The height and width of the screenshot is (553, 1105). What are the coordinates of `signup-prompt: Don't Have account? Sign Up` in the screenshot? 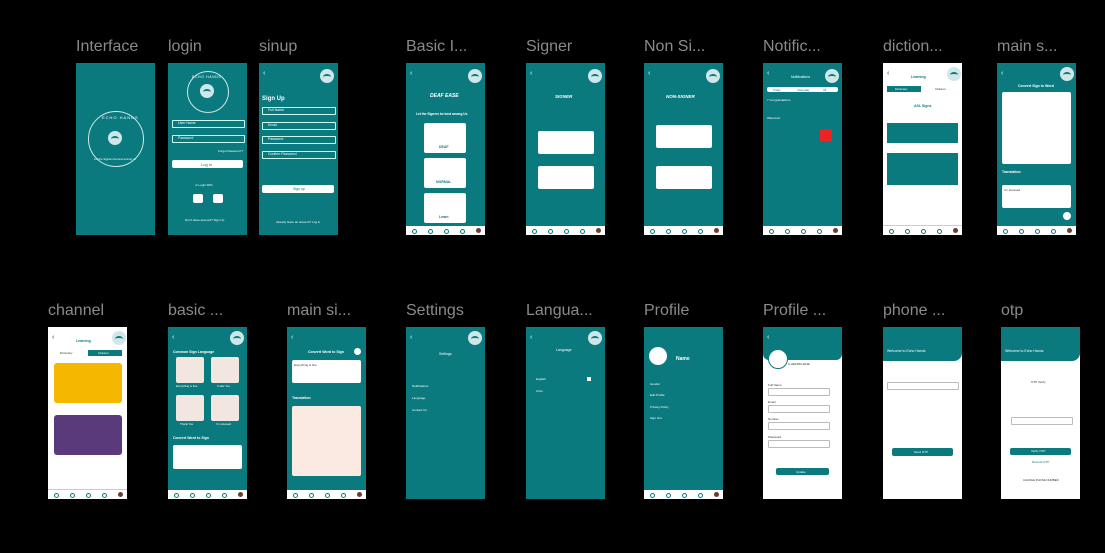 It's located at (204, 220).